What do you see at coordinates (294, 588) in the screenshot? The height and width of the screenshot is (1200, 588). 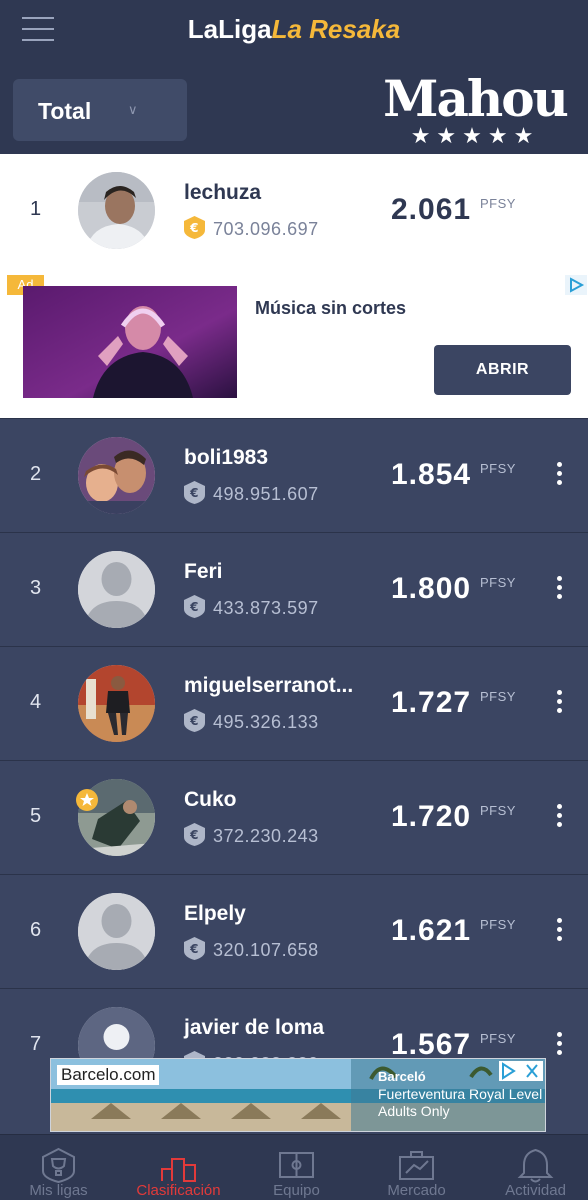 I see `ranking-row: 3 Feri €433.873.597 1.800 PFSY` at bounding box center [294, 588].